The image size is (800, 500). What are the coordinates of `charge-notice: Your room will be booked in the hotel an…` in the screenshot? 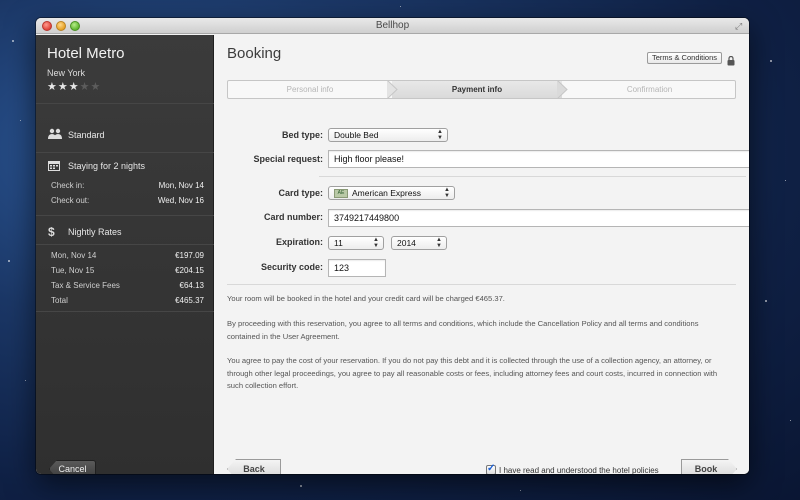 It's located at (366, 298).